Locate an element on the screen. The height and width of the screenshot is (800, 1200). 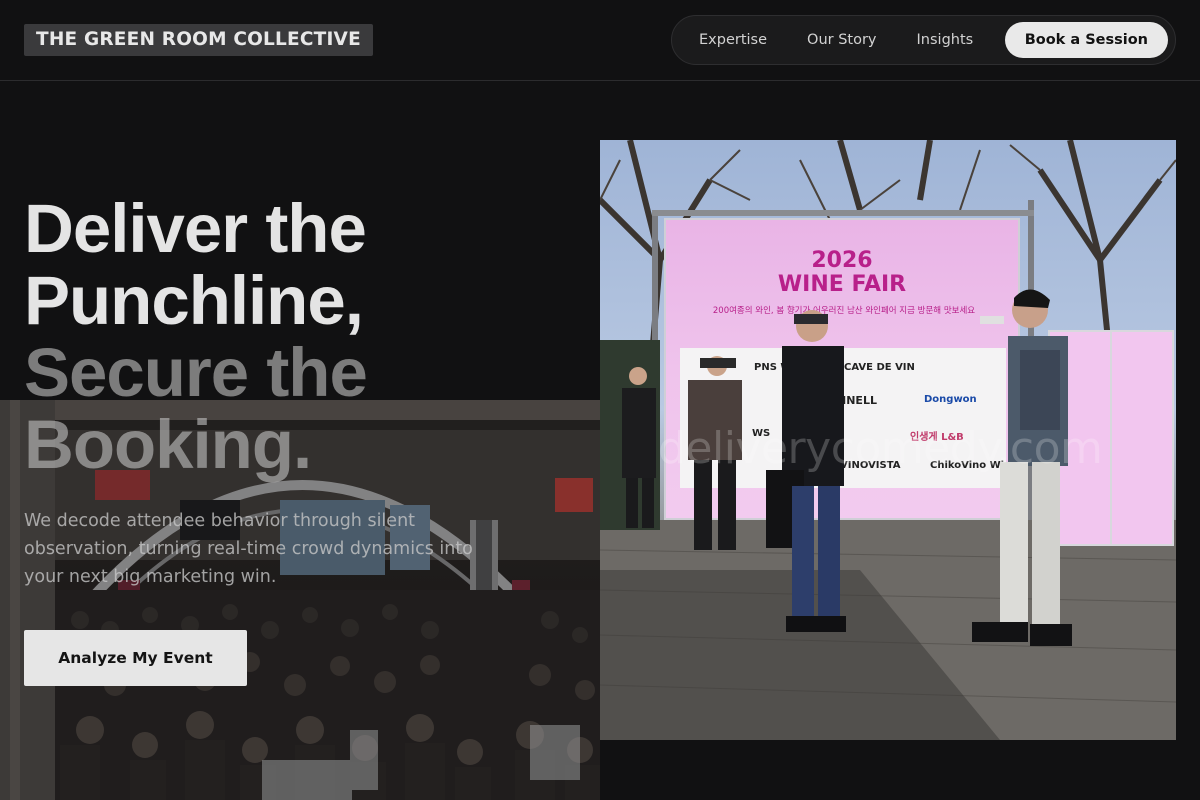
hero-title-line-4: Booking. is located at coordinates (168, 444).